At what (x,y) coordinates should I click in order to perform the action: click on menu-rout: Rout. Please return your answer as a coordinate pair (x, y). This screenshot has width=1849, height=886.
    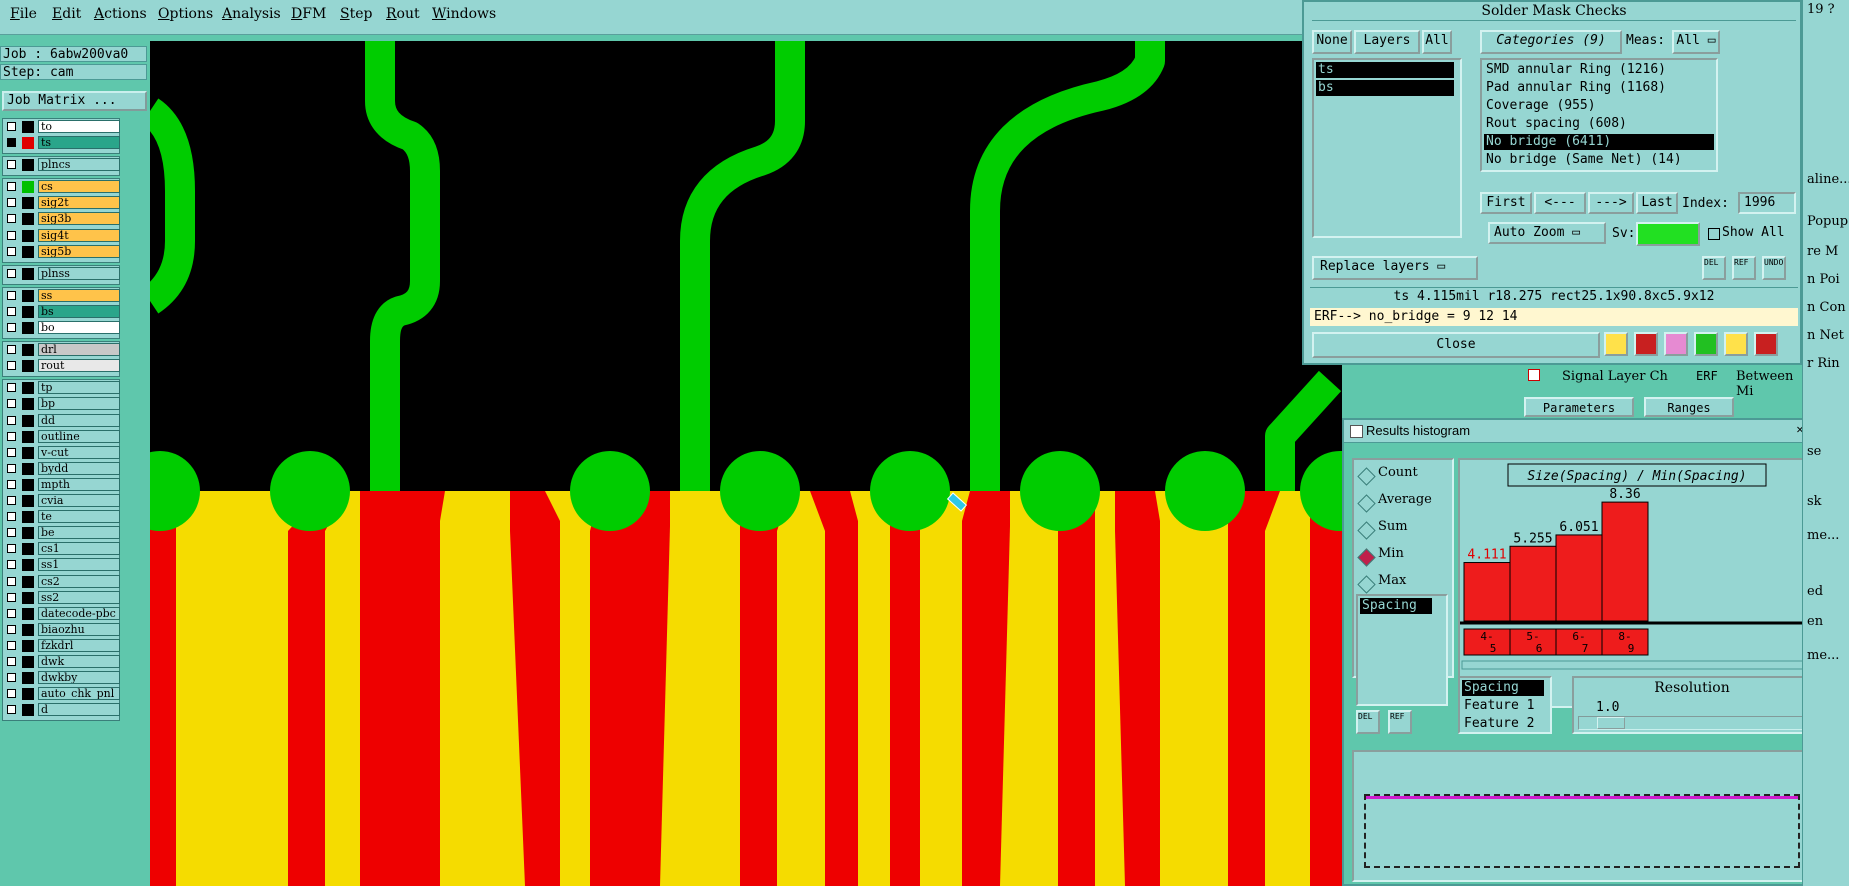
    Looking at the image, I should click on (403, 14).